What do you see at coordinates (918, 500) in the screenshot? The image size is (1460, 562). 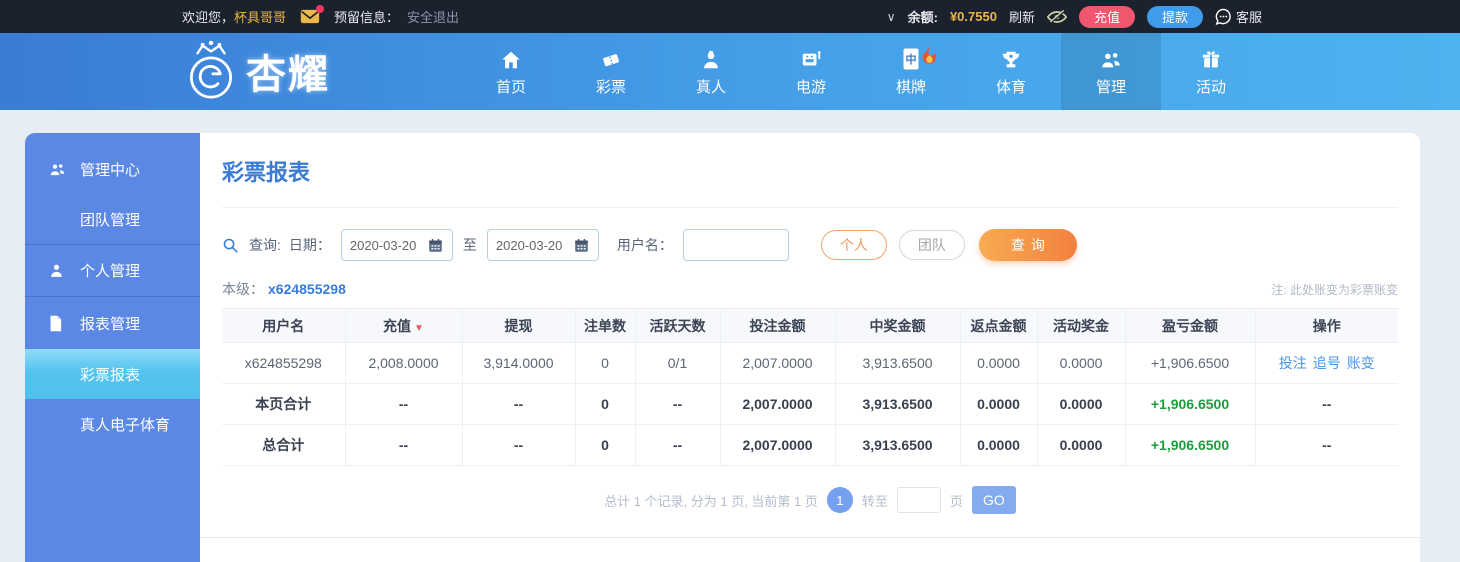 I see `goto-page-input` at bounding box center [918, 500].